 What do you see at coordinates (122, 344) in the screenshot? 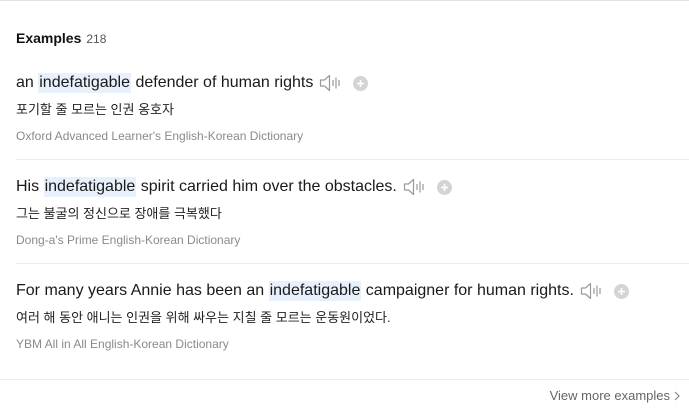
I see `example-source: YBM All in All English-Korean Dictionary` at bounding box center [122, 344].